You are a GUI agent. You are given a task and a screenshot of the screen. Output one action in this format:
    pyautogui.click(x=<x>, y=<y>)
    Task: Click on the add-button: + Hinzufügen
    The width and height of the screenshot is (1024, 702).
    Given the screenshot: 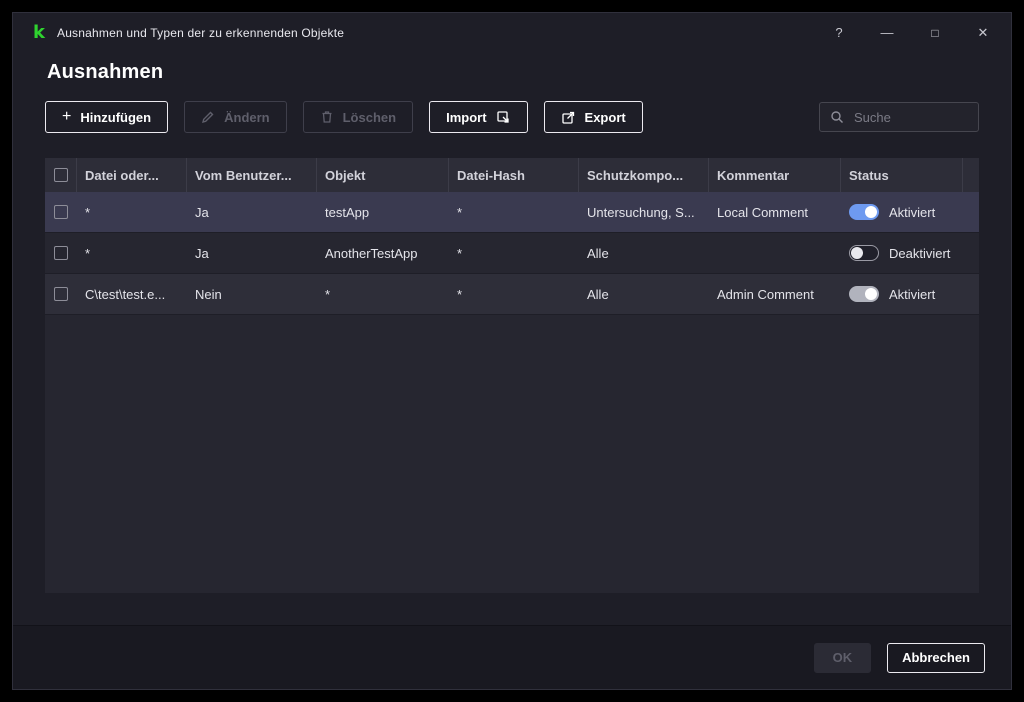 What is the action you would take?
    pyautogui.click(x=107, y=117)
    